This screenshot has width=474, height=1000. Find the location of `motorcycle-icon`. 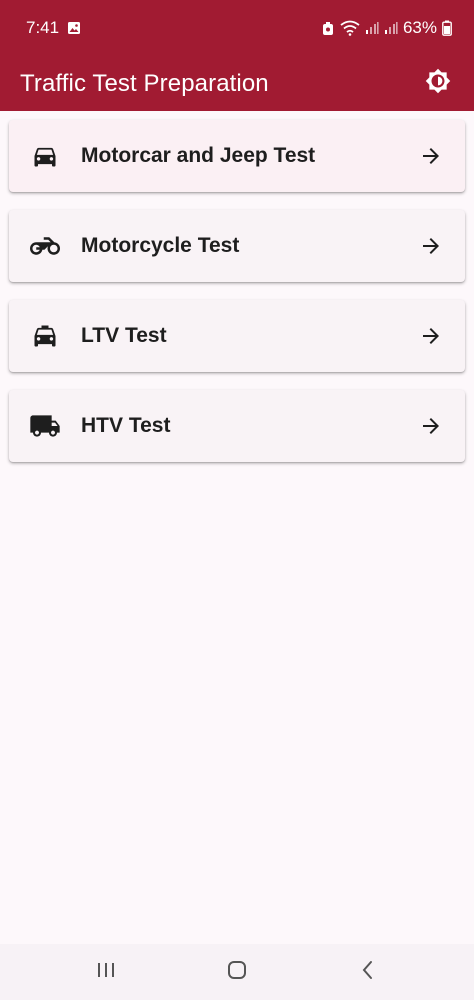

motorcycle-icon is located at coordinates (45, 246).